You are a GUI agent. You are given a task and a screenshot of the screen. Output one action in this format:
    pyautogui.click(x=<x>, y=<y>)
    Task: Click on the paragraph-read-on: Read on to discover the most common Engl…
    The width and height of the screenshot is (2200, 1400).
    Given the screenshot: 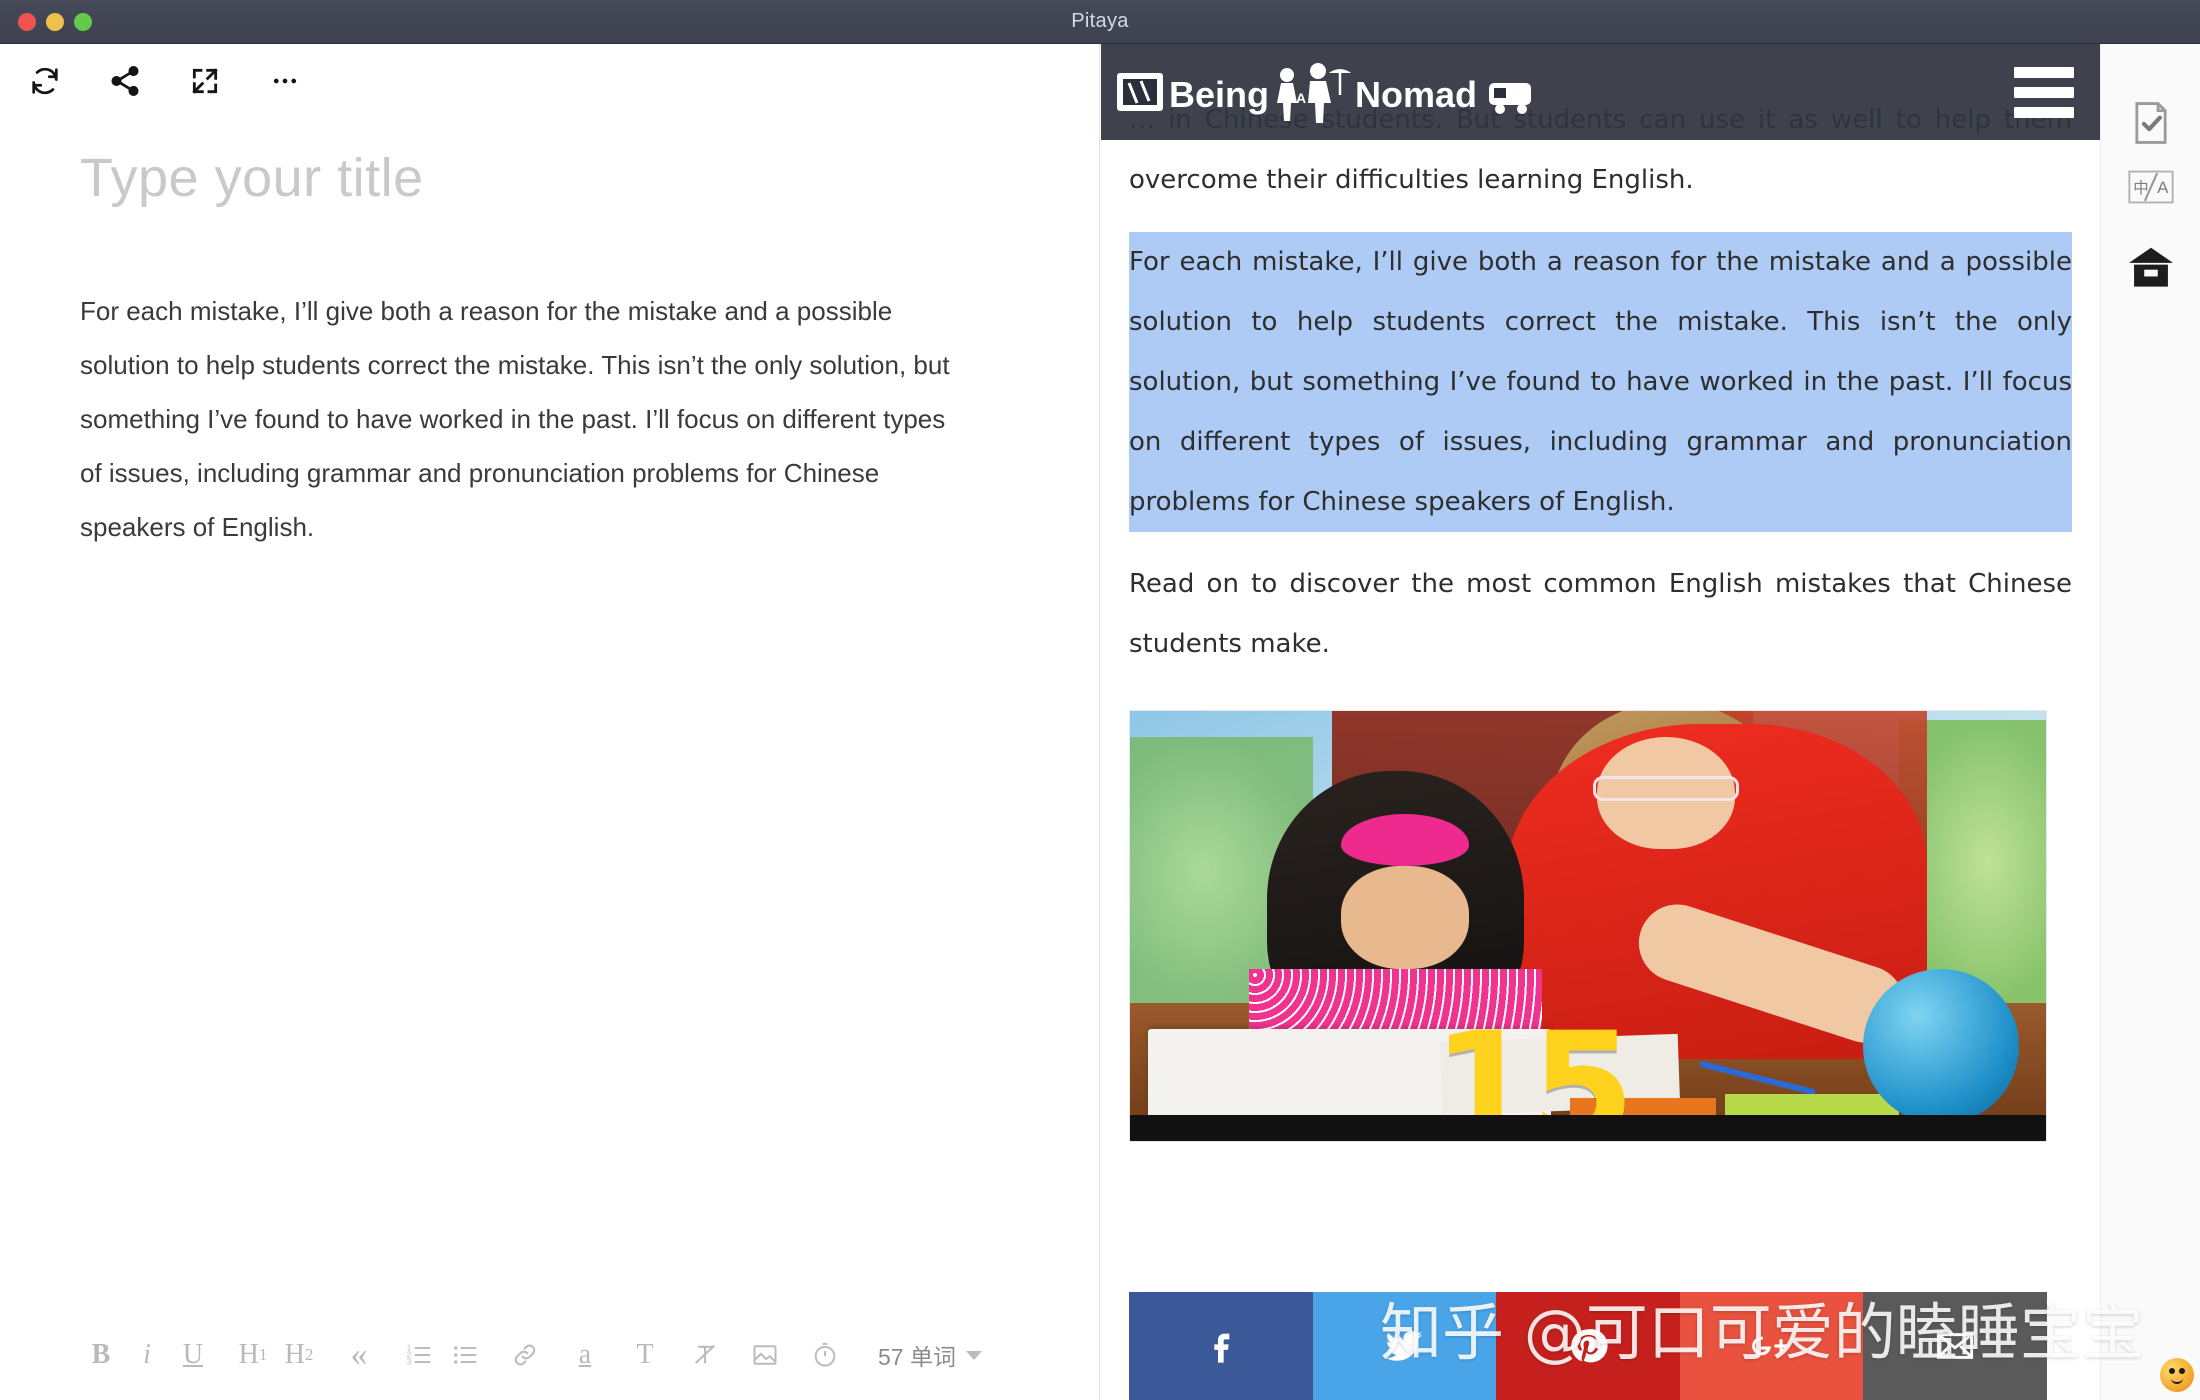 What is the action you would take?
    pyautogui.click(x=1600, y=614)
    